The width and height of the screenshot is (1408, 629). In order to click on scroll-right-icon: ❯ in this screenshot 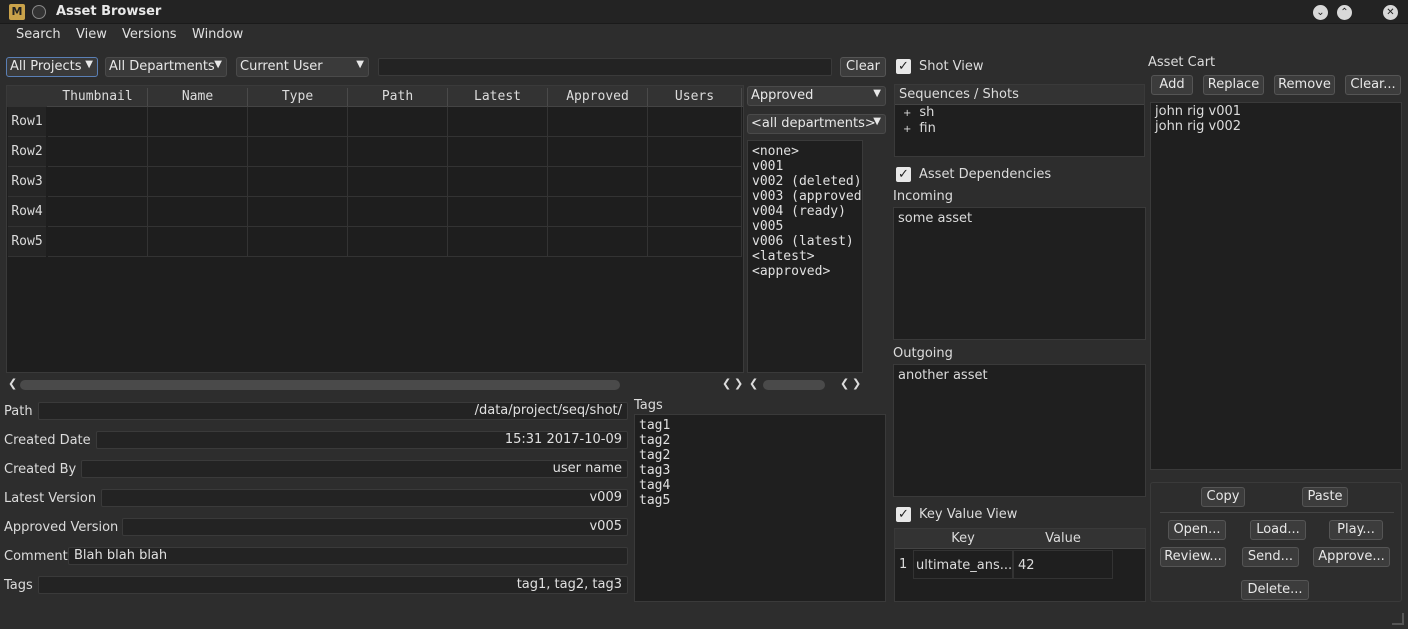, I will do `click(856, 383)`.